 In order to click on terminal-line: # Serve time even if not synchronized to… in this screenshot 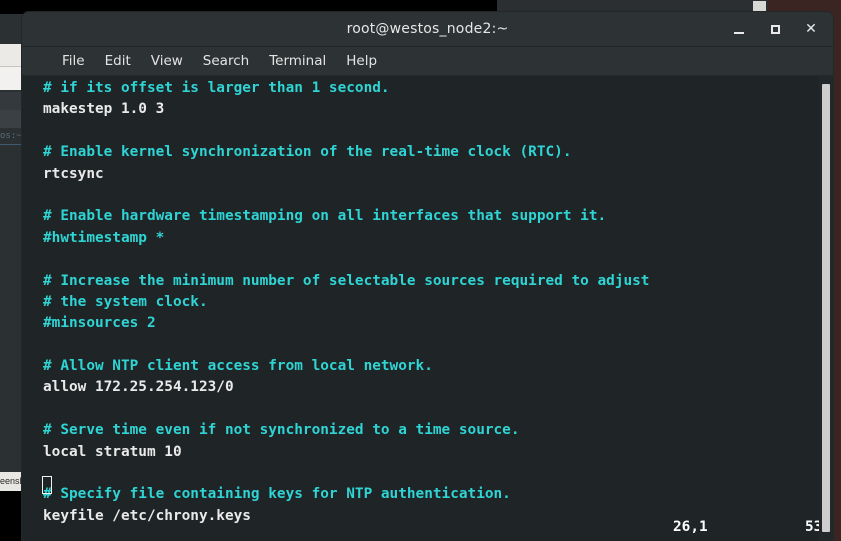, I will do `click(281, 430)`.